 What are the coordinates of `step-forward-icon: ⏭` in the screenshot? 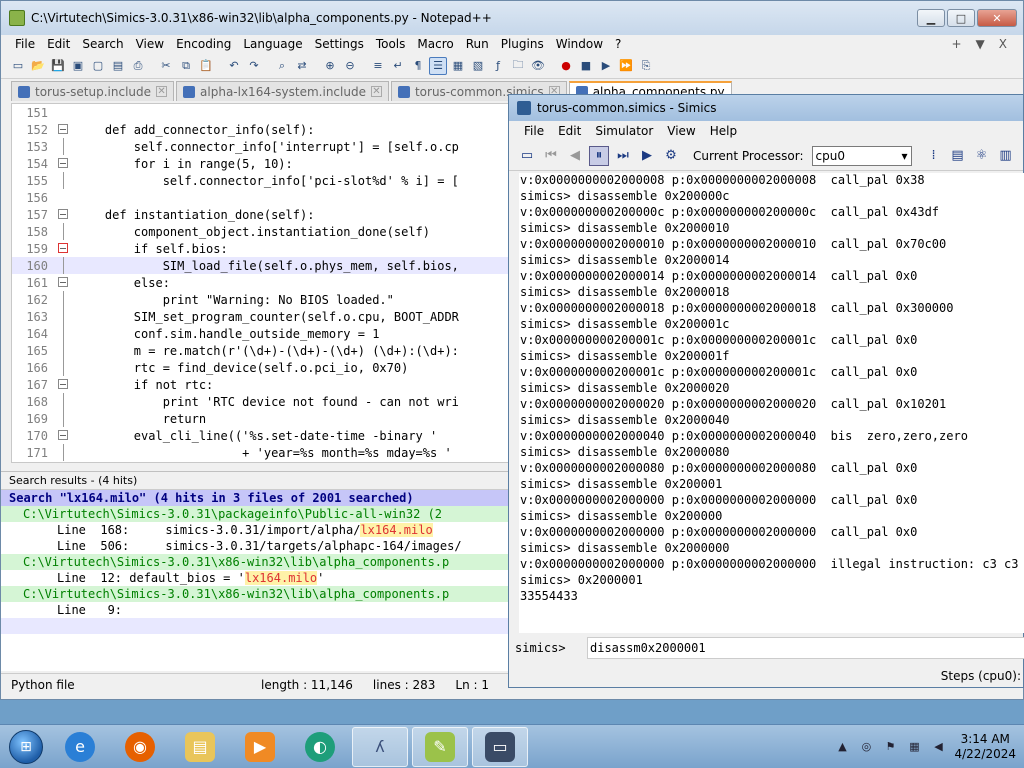 It's located at (623, 156).